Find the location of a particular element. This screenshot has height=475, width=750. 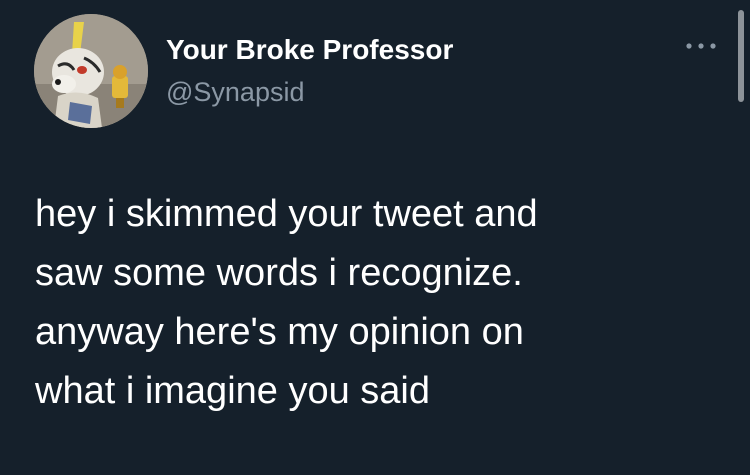

tweet-text-line: anyway here's my opinion on is located at coordinates (279, 332).